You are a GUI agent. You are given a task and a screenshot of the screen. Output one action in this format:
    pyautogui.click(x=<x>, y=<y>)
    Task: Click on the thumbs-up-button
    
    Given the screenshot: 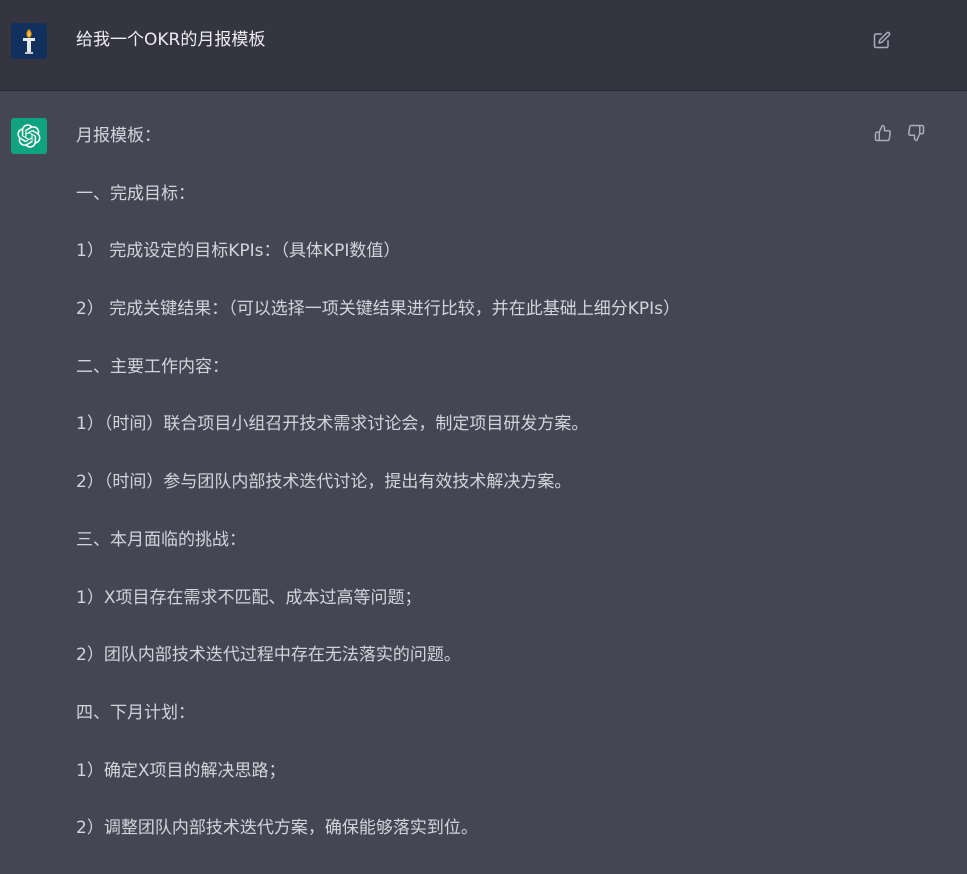 What is the action you would take?
    pyautogui.click(x=883, y=133)
    